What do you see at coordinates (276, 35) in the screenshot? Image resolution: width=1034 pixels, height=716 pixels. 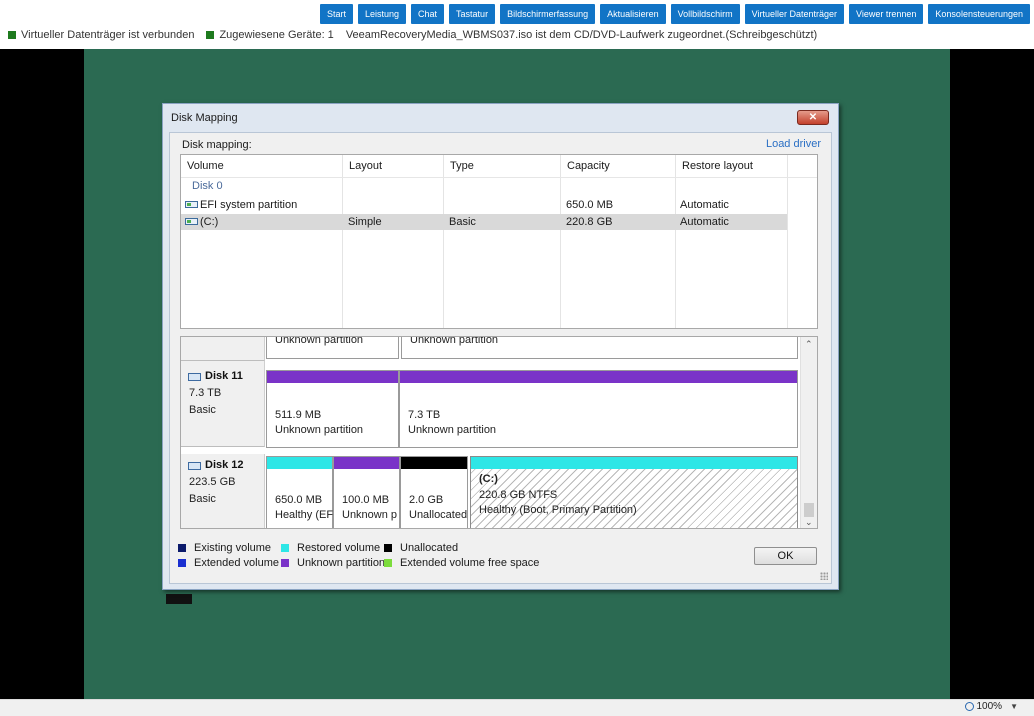 I see `status-text: Zugewiesene Geräte: 1` at bounding box center [276, 35].